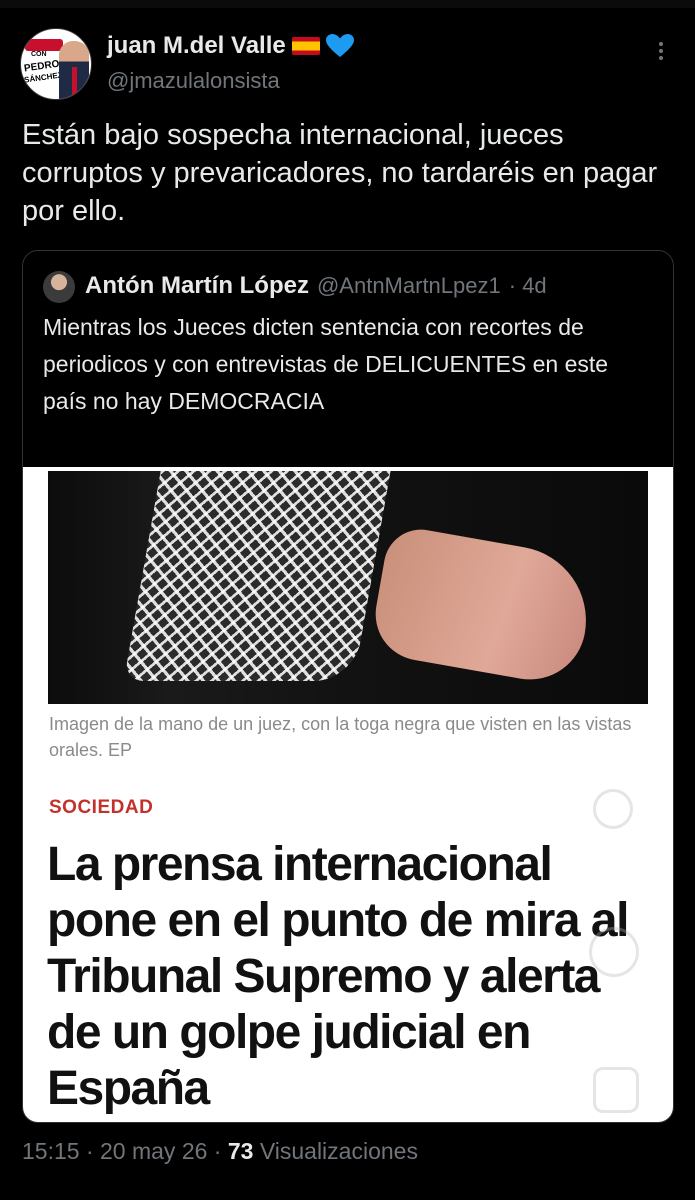 The height and width of the screenshot is (1200, 695). Describe the element at coordinates (527, 285) in the screenshot. I see `quoted-time: · 4d` at that location.